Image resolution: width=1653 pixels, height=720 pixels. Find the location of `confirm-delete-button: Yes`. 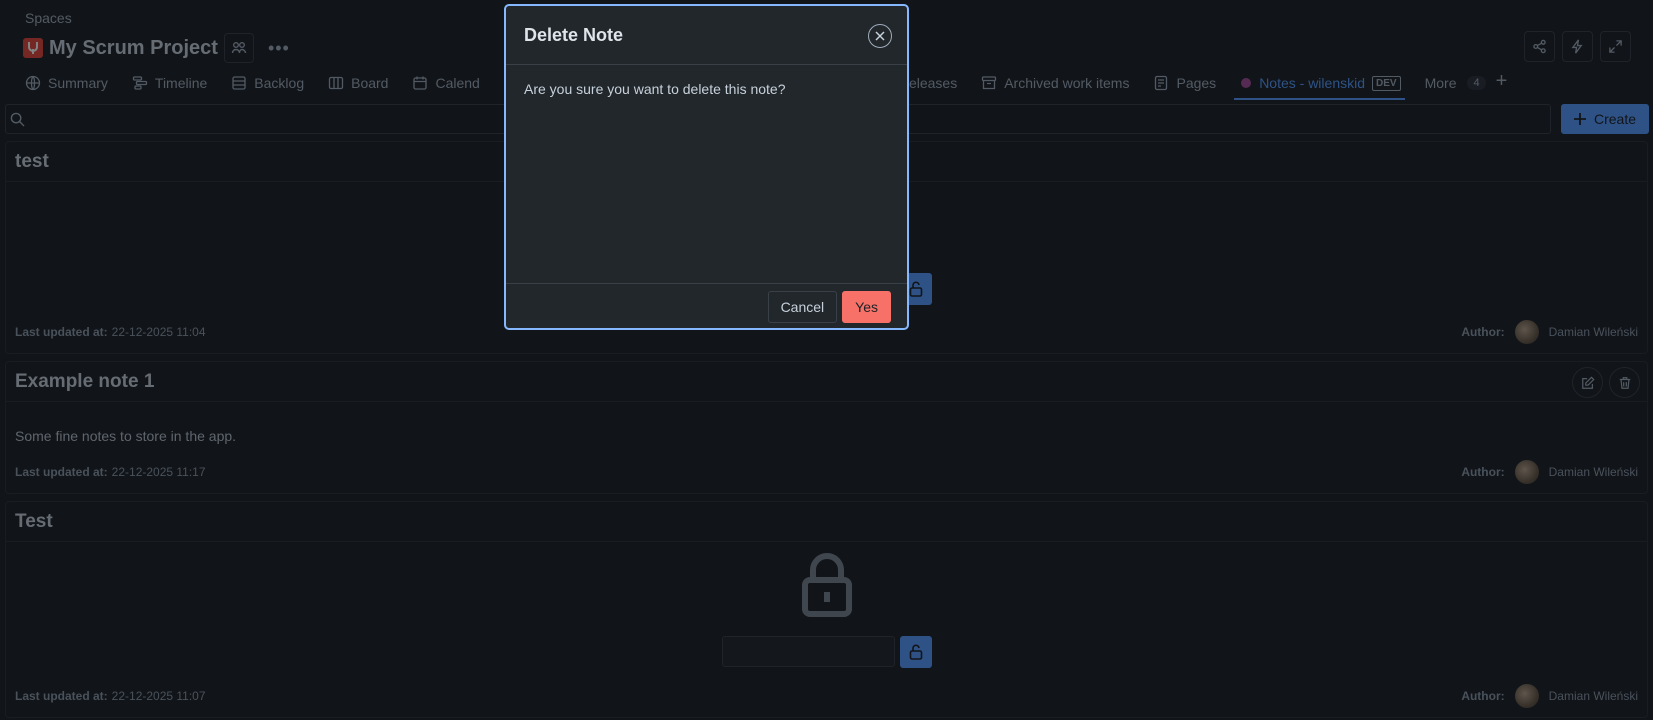

confirm-delete-button: Yes is located at coordinates (866, 307).